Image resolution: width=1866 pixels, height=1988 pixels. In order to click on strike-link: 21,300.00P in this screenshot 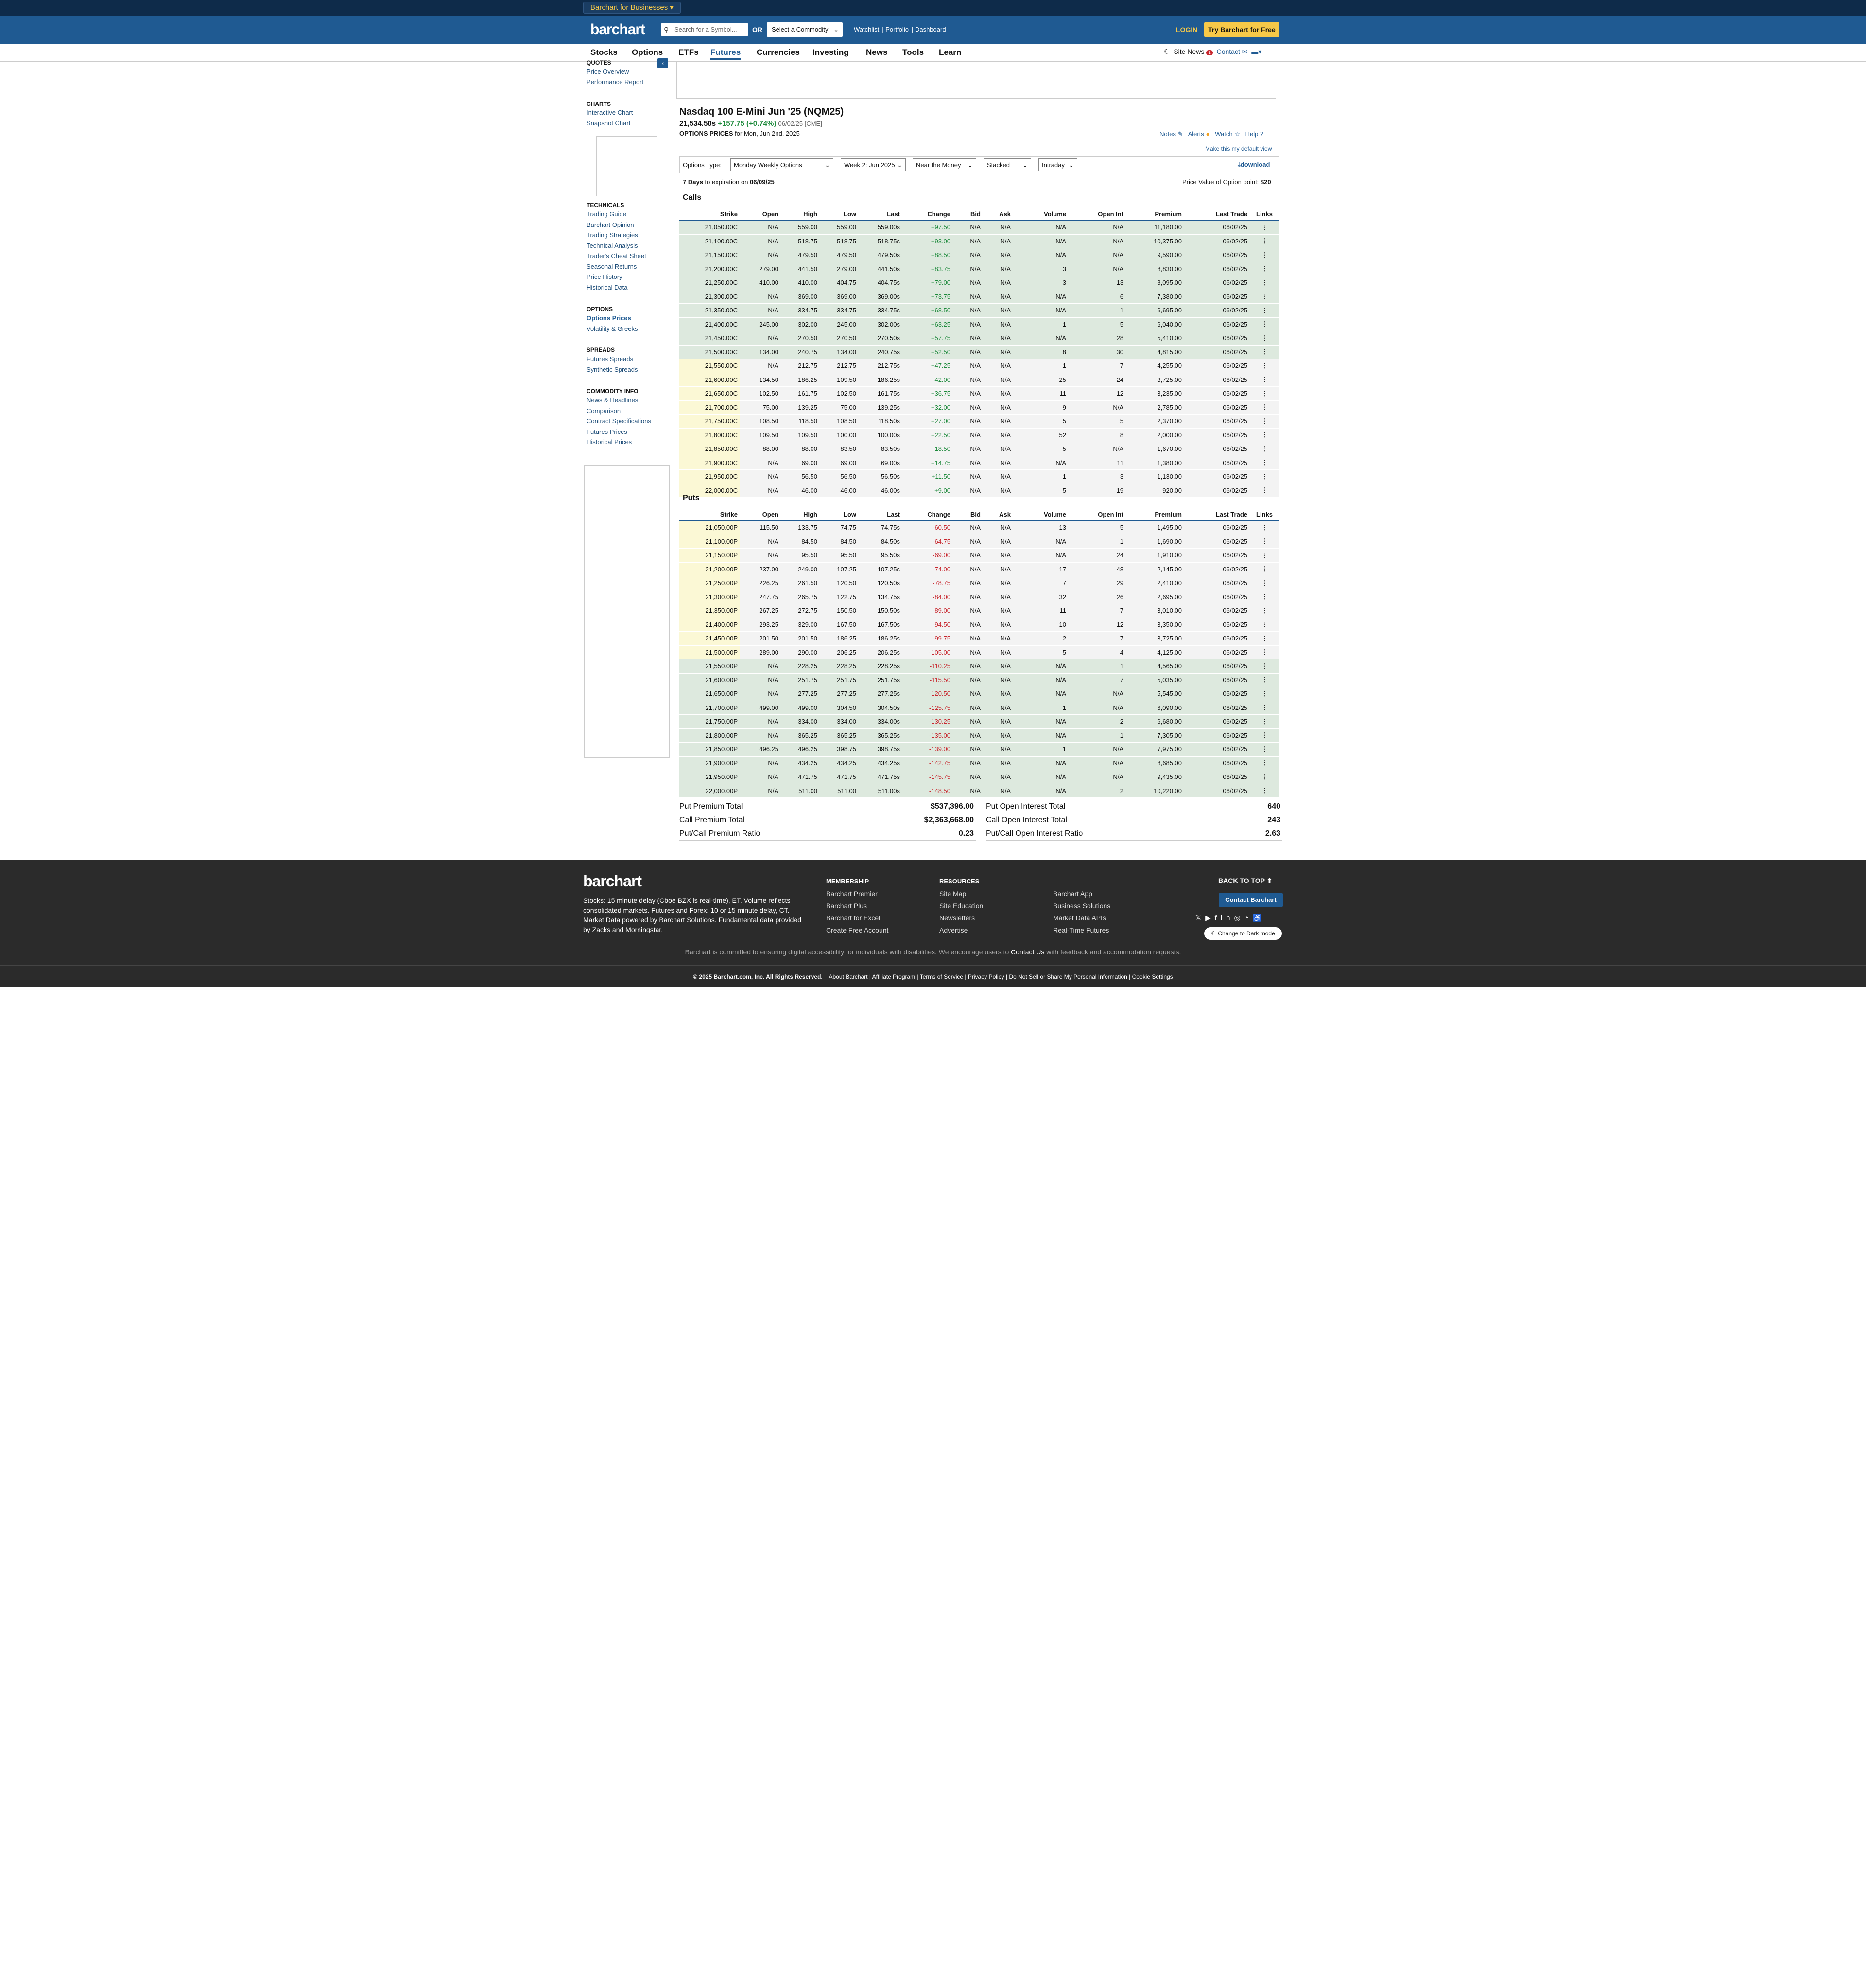, I will do `click(709, 597)`.